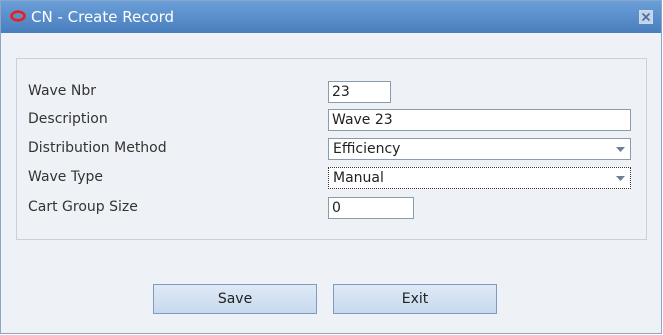  I want to click on distribution-method-select: Efficiency, so click(479, 149).